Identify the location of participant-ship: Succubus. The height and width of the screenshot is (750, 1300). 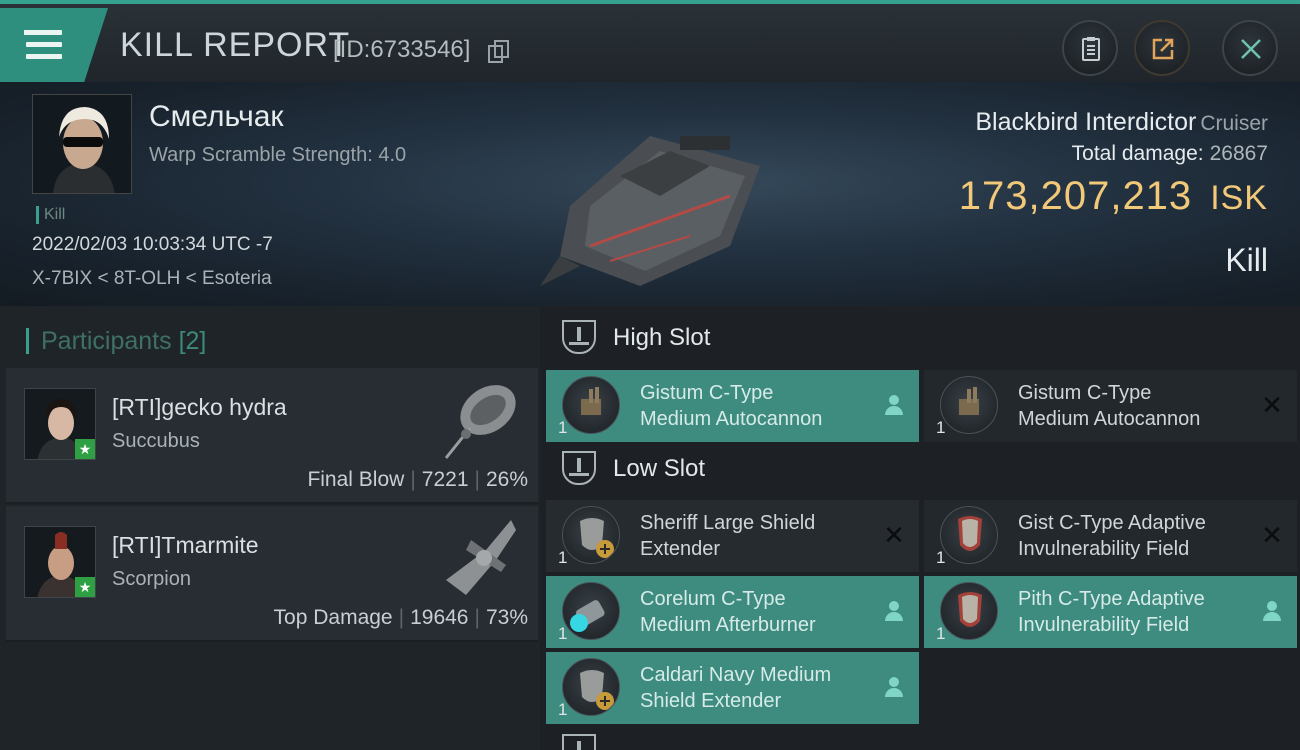
(156, 441).